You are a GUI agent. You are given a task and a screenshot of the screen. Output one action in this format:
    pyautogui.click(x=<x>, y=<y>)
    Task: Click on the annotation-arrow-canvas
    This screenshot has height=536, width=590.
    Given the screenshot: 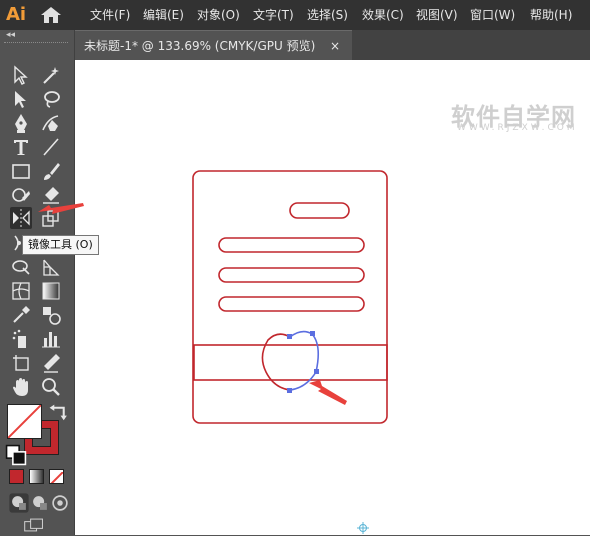 What is the action you would take?
    pyautogui.click(x=328, y=392)
    